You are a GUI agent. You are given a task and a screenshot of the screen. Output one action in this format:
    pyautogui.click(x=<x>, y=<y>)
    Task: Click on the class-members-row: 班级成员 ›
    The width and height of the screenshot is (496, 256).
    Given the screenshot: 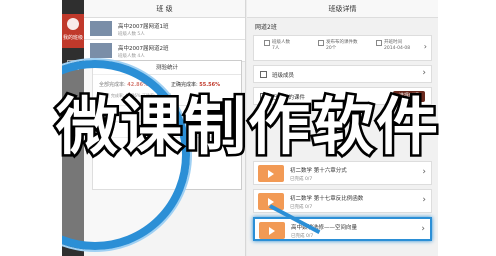 What is the action you would take?
    pyautogui.click(x=342, y=74)
    